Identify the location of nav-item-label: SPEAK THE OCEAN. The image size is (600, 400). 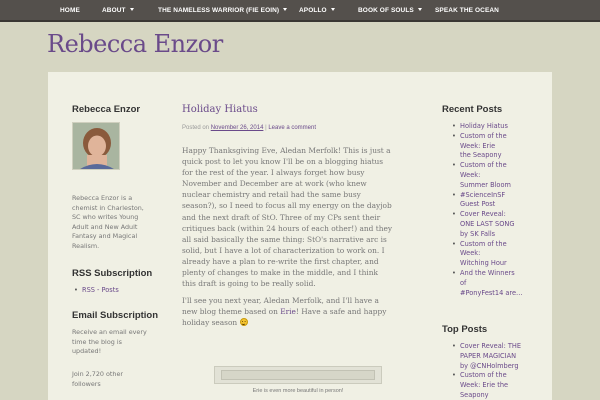
(467, 10).